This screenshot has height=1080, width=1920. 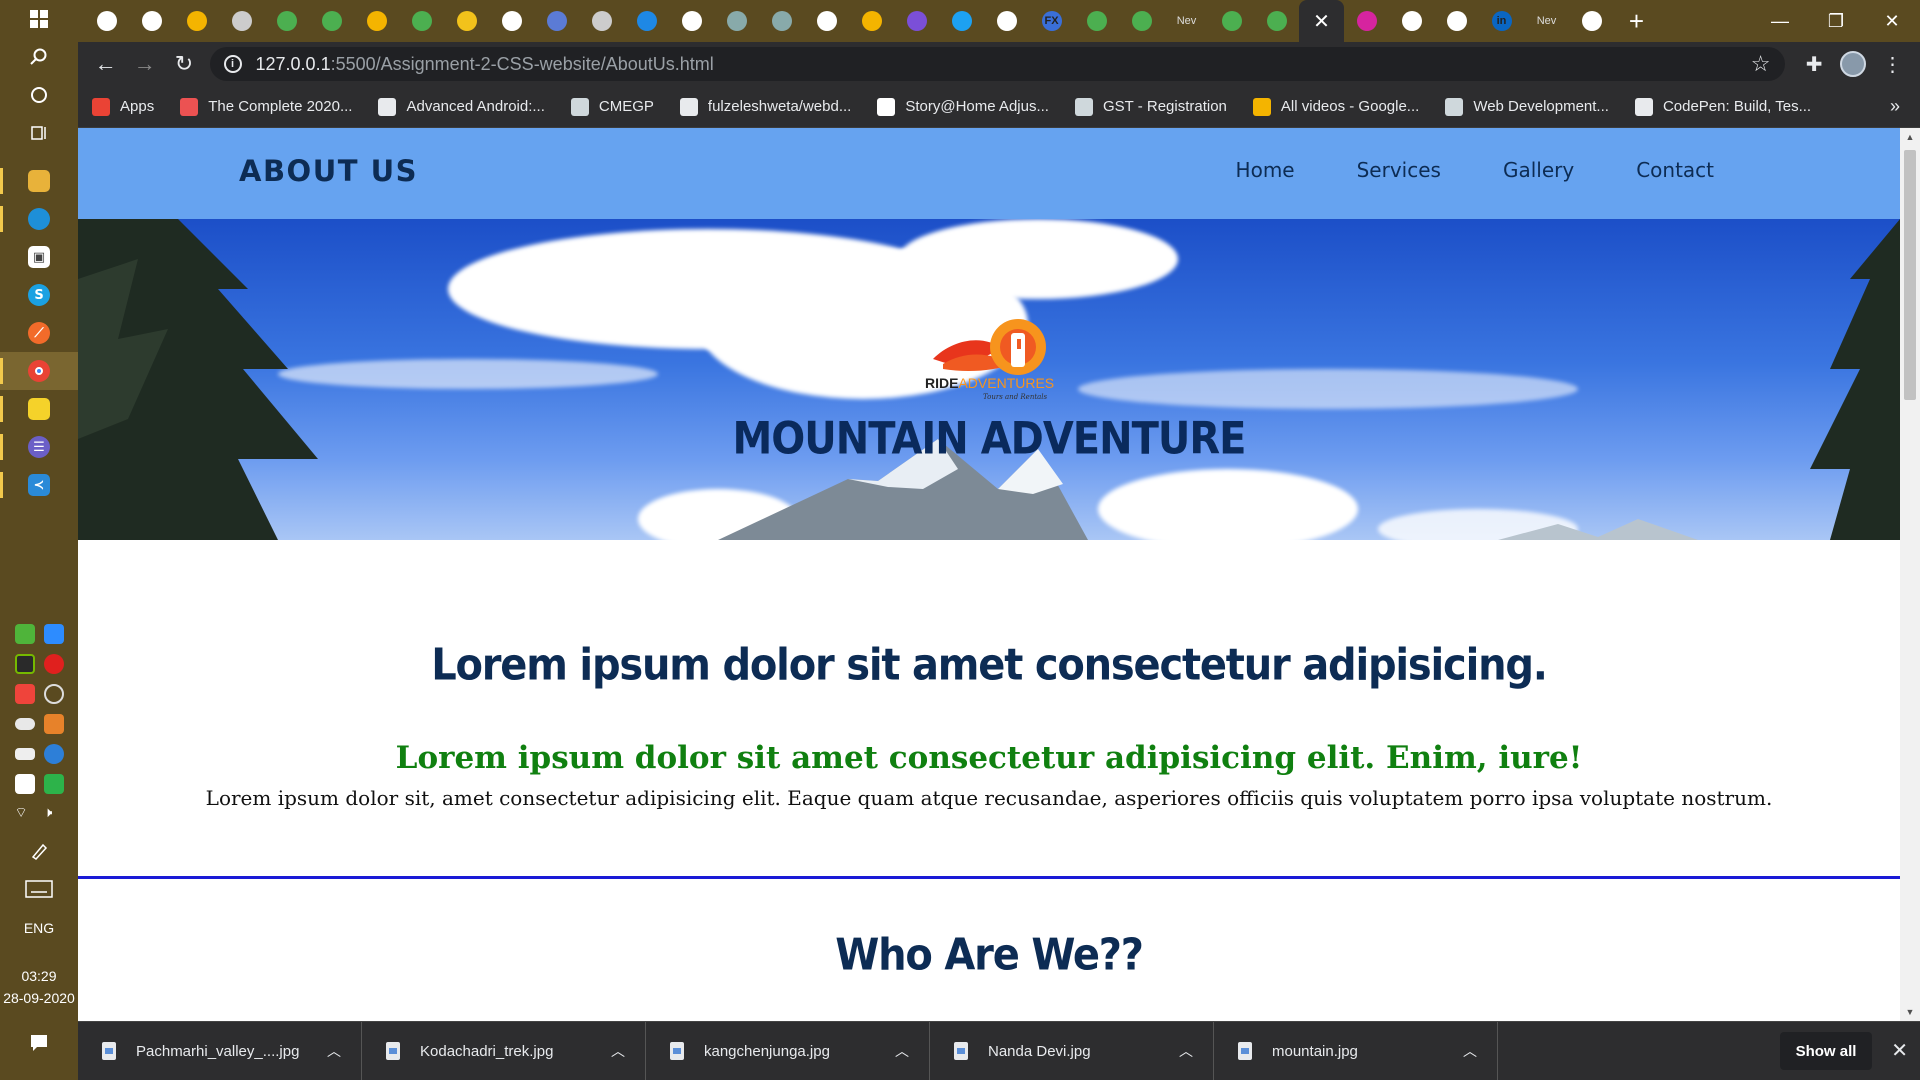 I want to click on tray-battery-icon, so click(x=24, y=754).